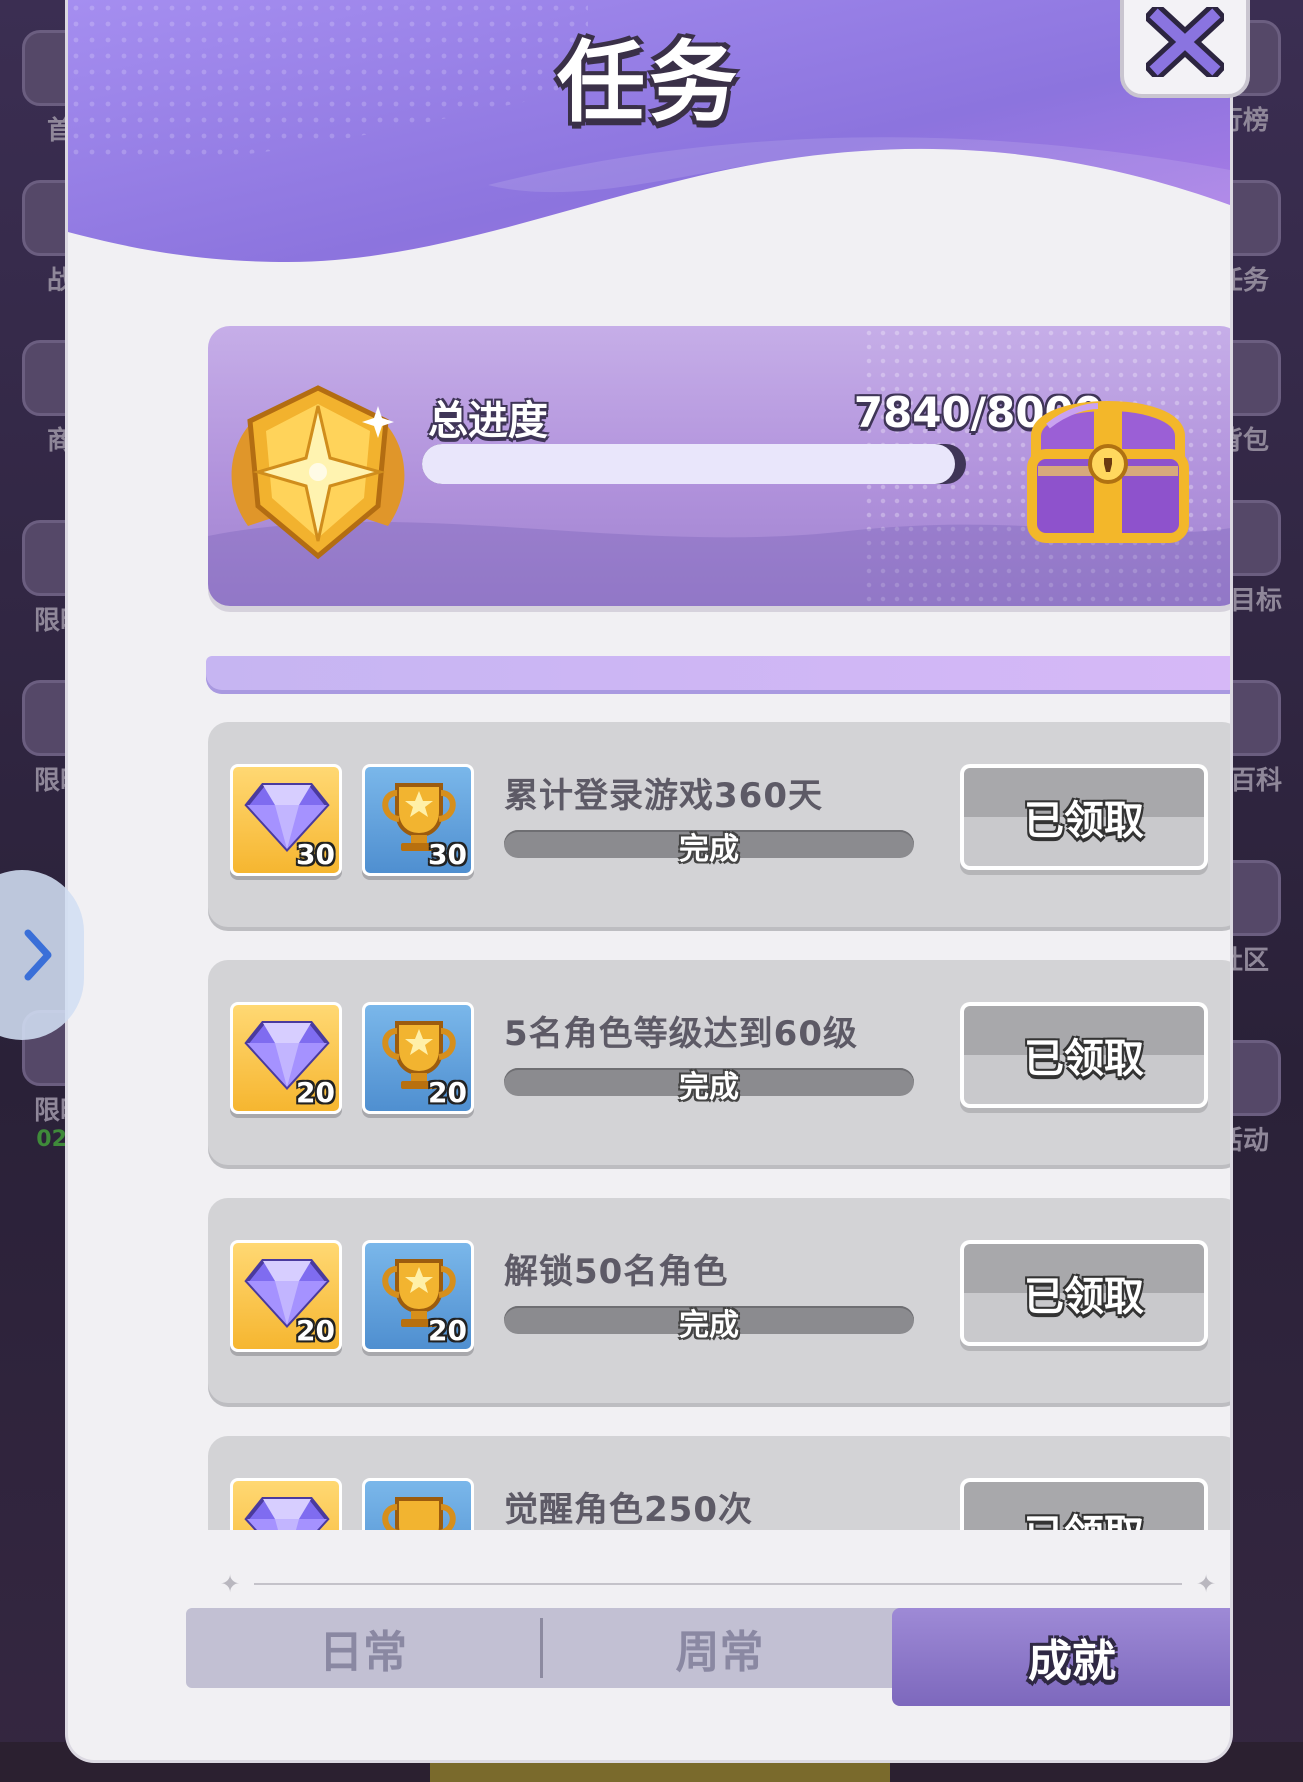 This screenshot has width=1303, height=1782. Describe the element at coordinates (488, 421) in the screenshot. I see `total-progress-label: 总进度` at that location.